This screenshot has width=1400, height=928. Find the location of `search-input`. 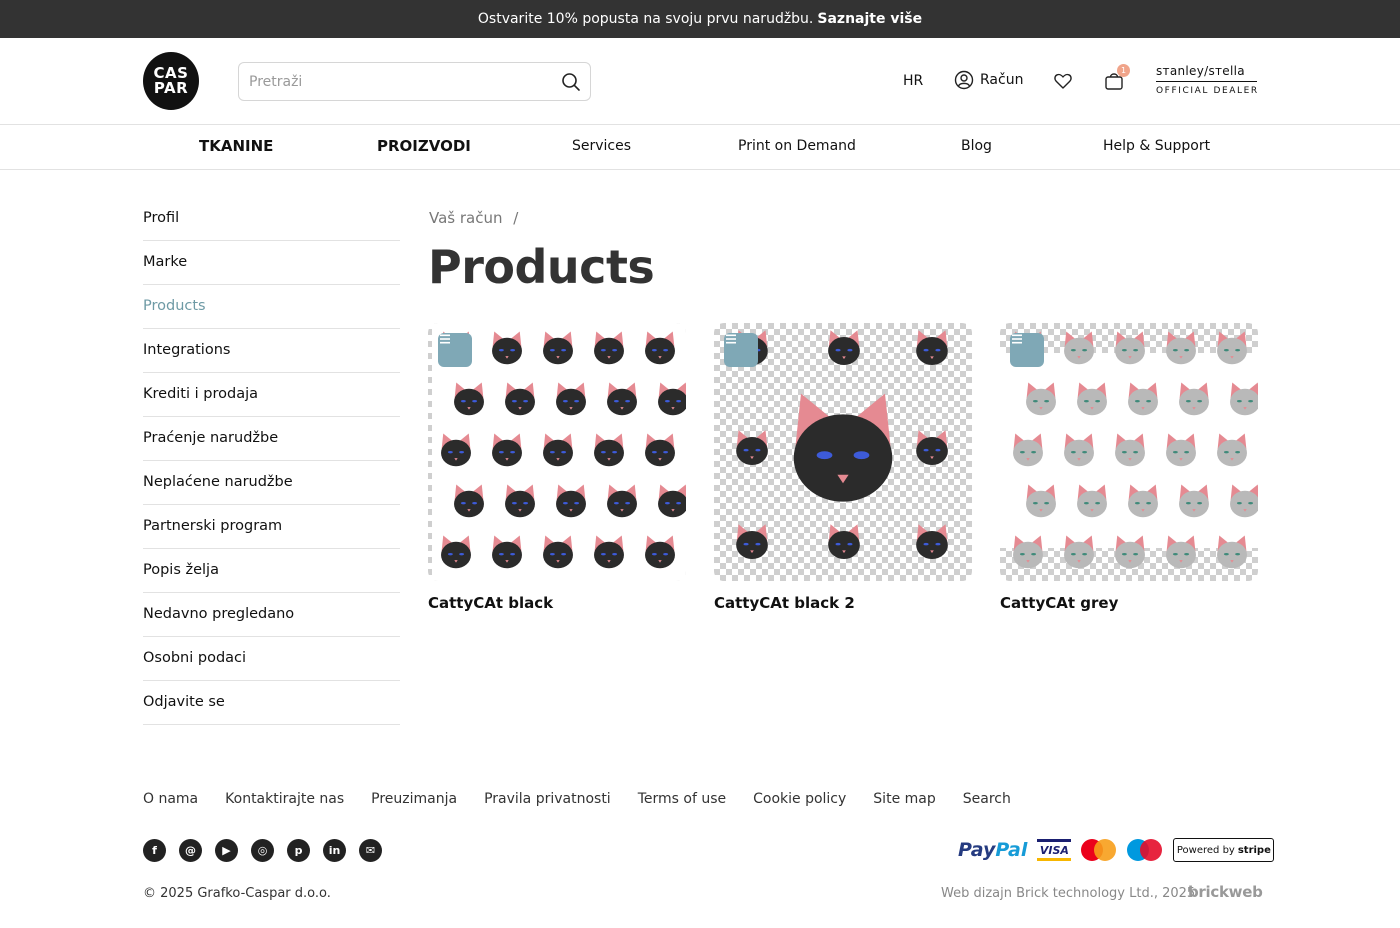

search-input is located at coordinates (399, 82).